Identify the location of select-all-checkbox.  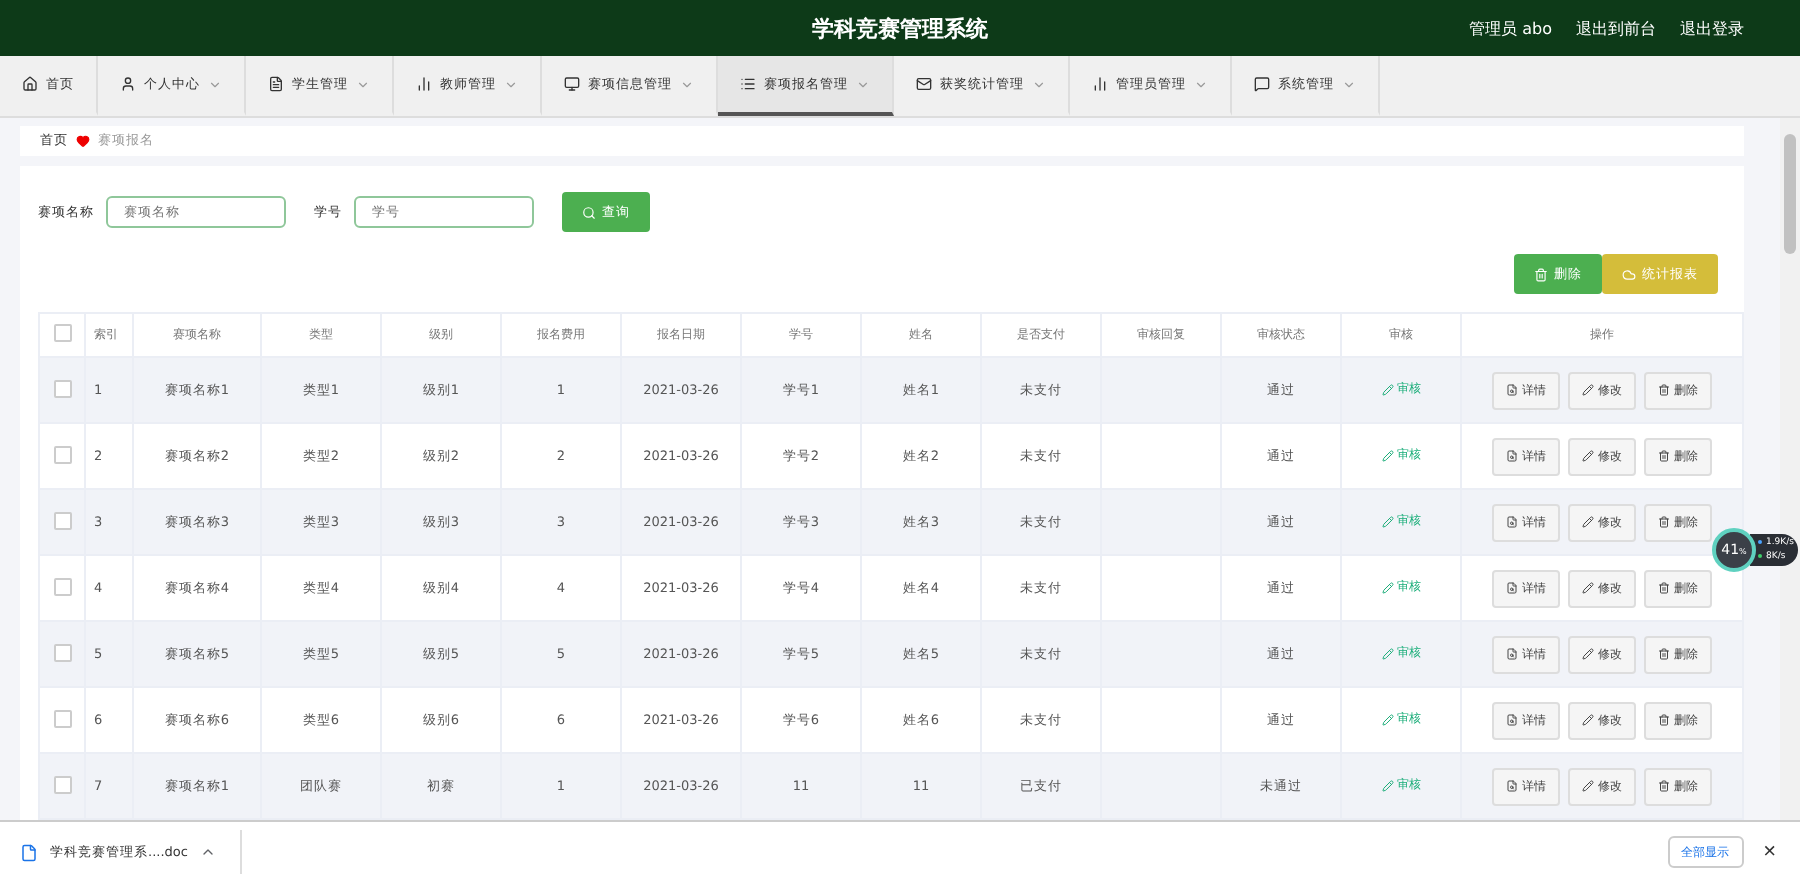
(62, 333).